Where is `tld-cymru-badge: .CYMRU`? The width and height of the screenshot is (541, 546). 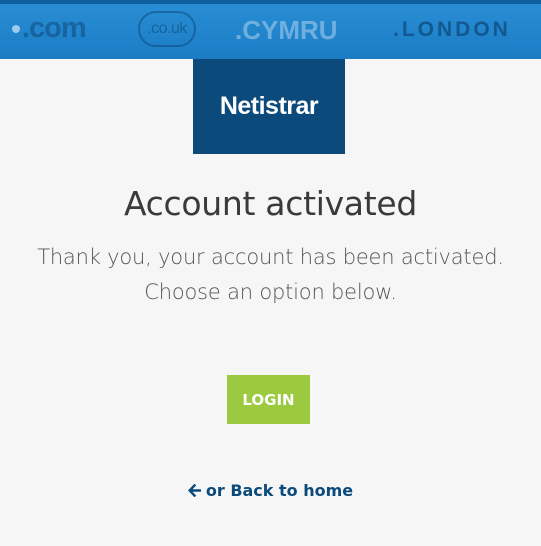
tld-cymru-badge: .CYMRU is located at coordinates (286, 30).